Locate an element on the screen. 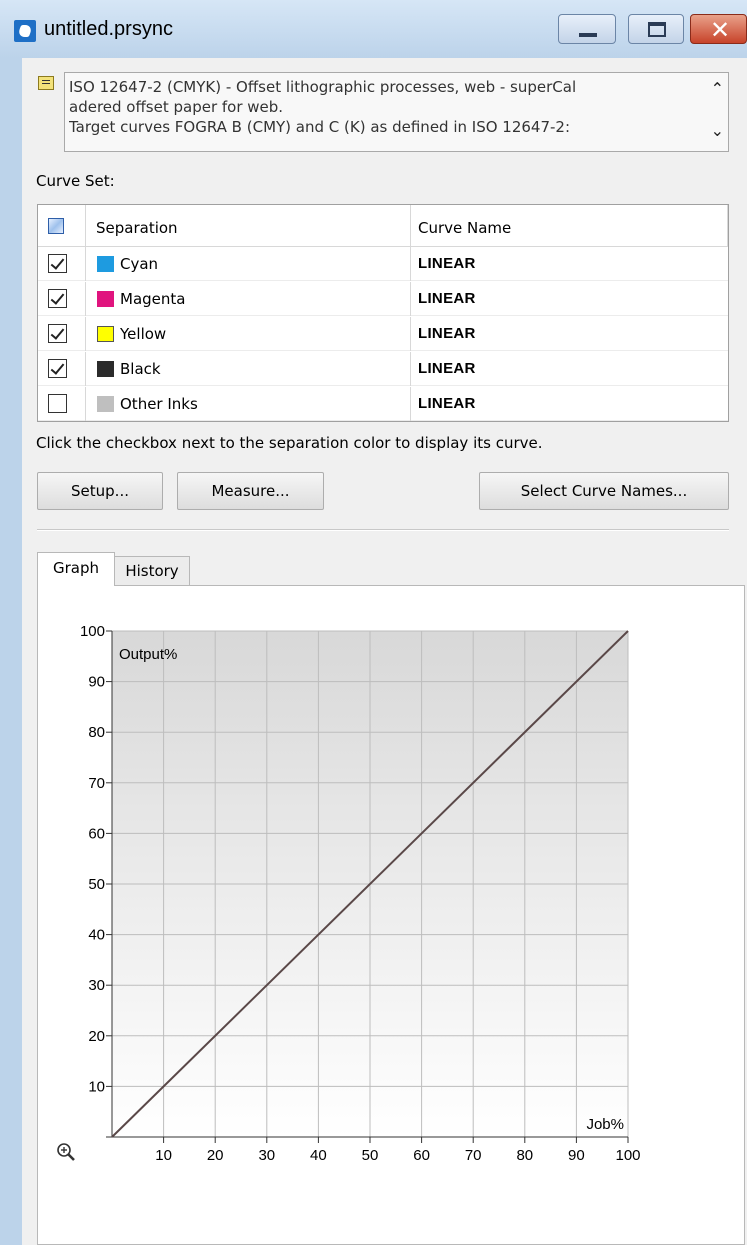  x-tick-label: 90 is located at coordinates (576, 1155).